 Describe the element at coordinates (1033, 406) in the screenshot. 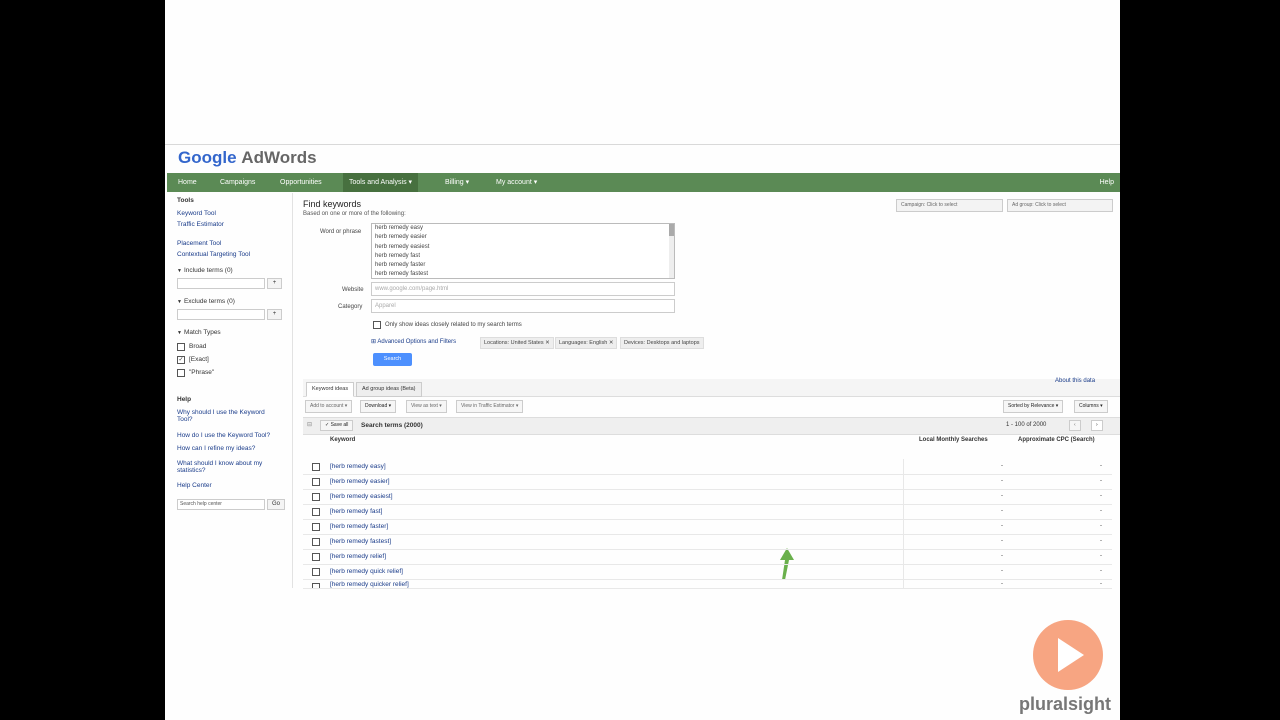

I see `sort-dropdown: Sorted by Relevance ▾` at that location.